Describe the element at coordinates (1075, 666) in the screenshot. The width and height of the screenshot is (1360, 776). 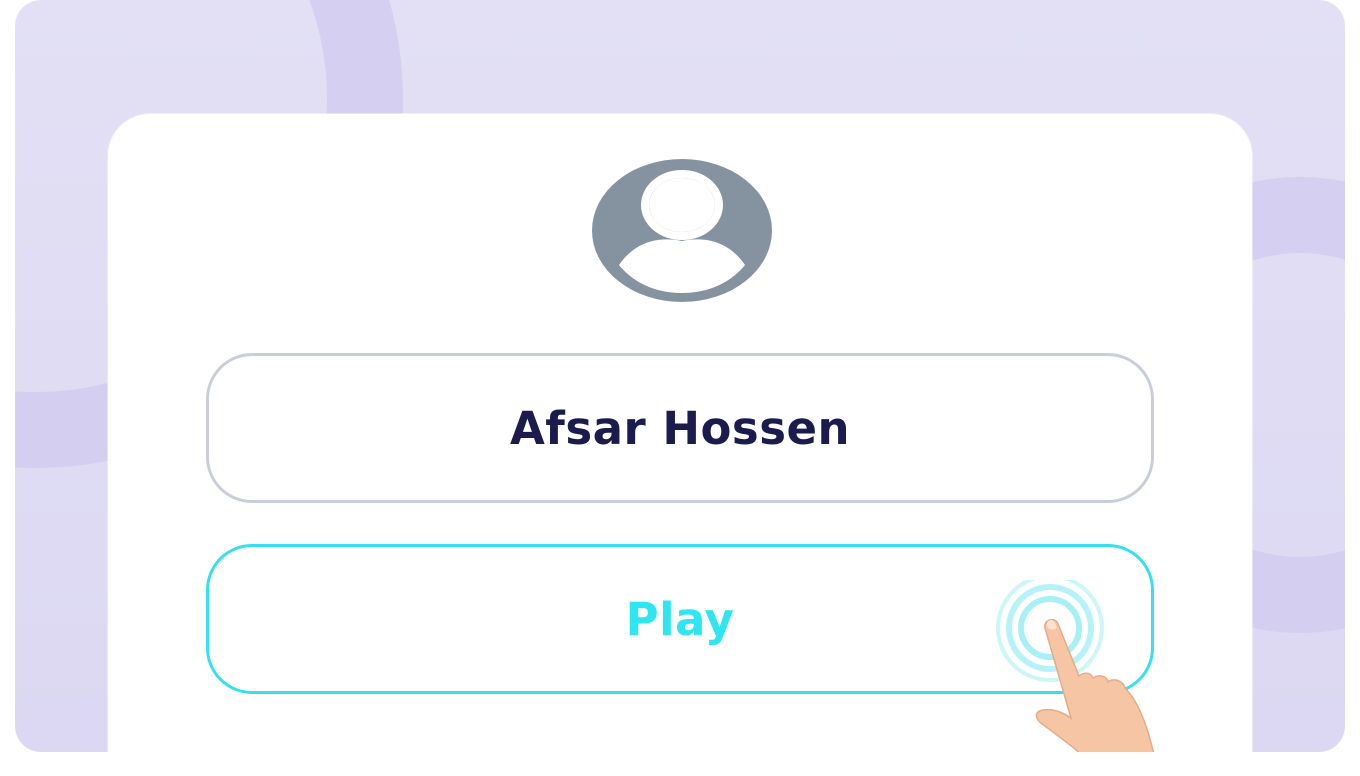
I see `tap-hand-icon` at that location.